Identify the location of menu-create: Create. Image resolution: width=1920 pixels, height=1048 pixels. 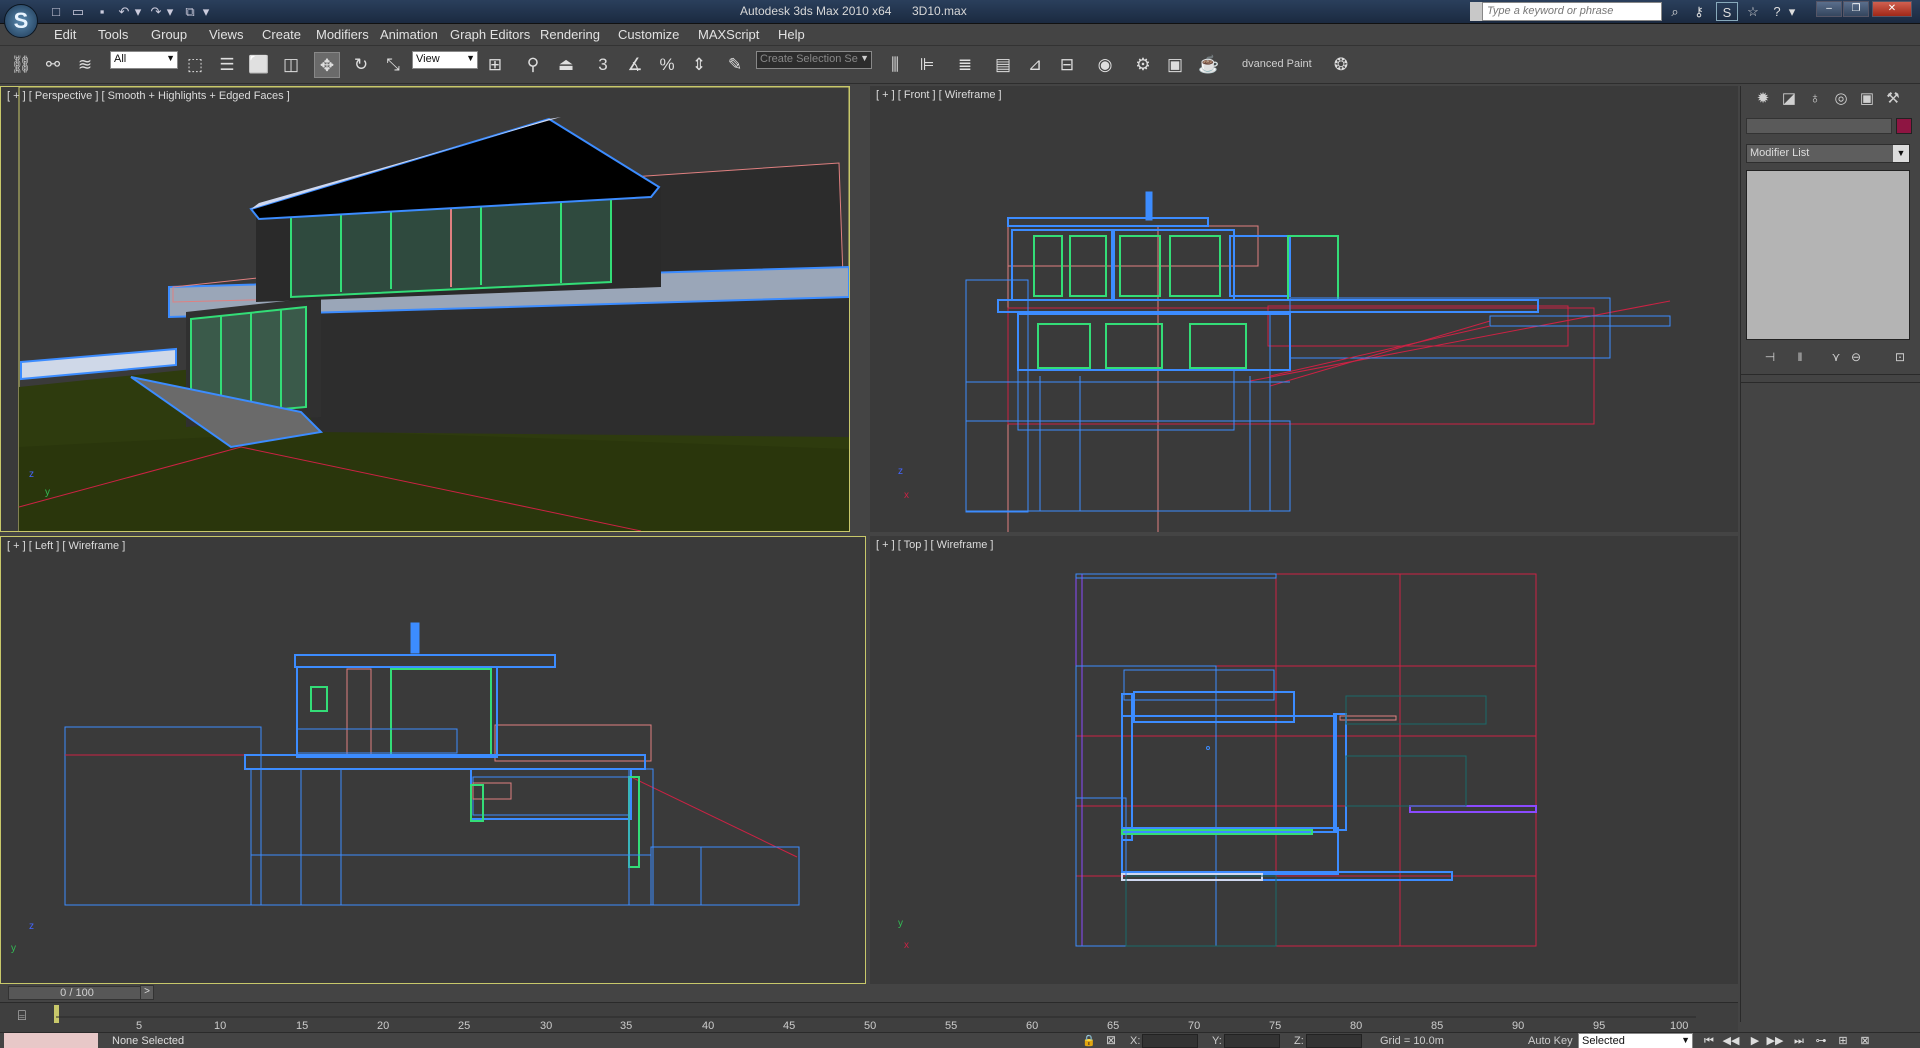
(281, 34).